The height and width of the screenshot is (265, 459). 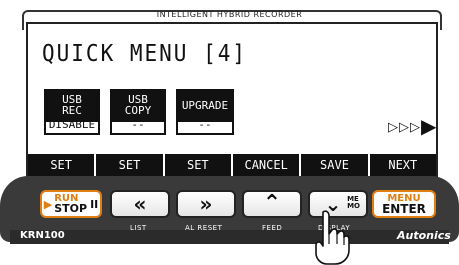 What do you see at coordinates (48, 204) in the screenshot?
I see `play-icon: ▶` at bounding box center [48, 204].